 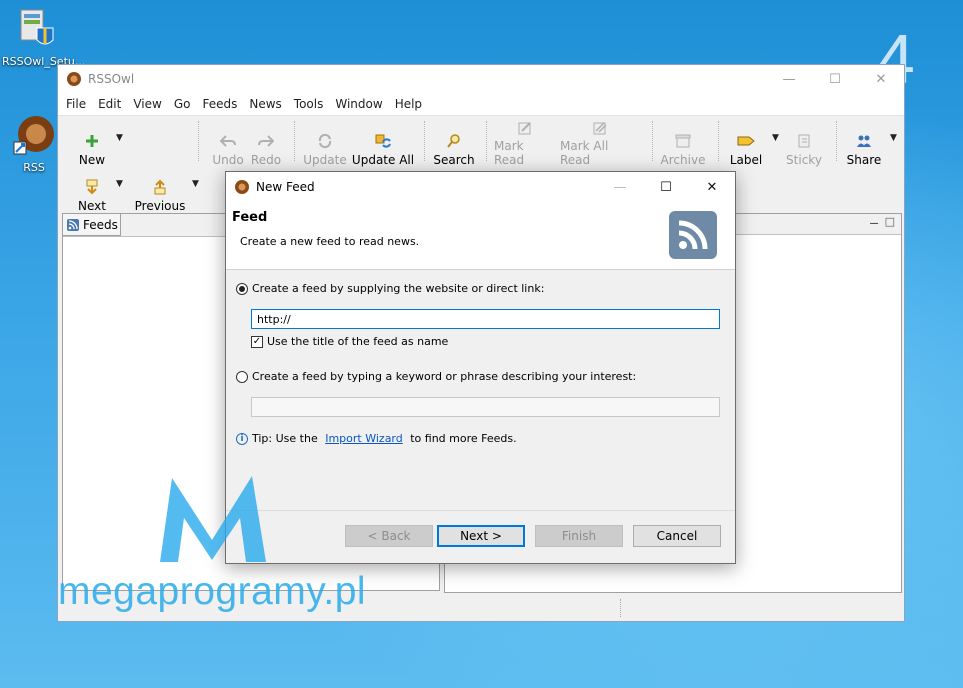 I want to click on import-wizard-link: Import Wizard, so click(x=364, y=438).